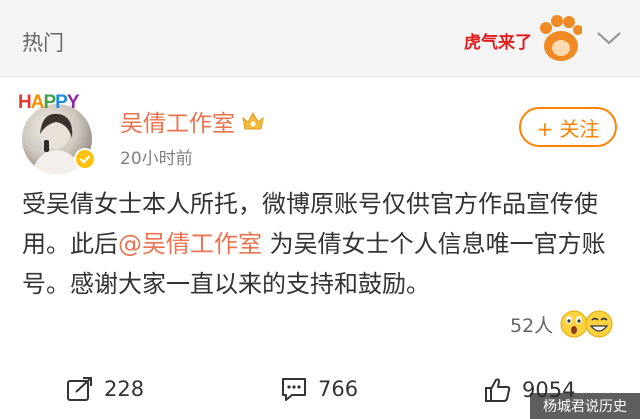 This screenshot has width=640, height=419. Describe the element at coordinates (124, 389) in the screenshot. I see `repost-count: 228` at that location.